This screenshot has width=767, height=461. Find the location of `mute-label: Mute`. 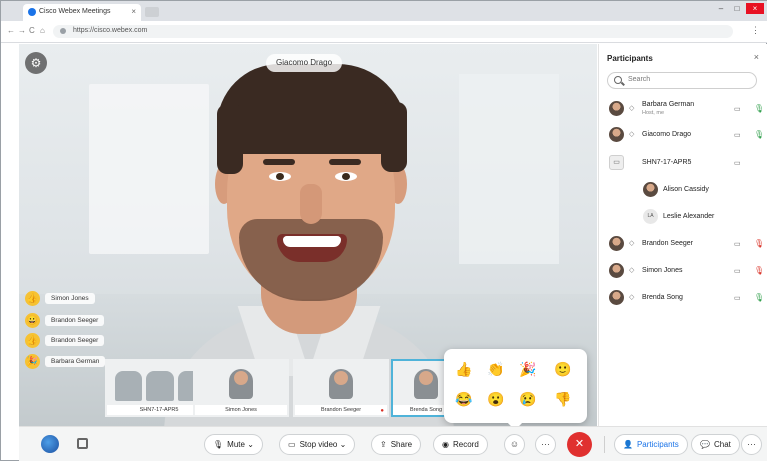

mute-label: Mute is located at coordinates (236, 444).